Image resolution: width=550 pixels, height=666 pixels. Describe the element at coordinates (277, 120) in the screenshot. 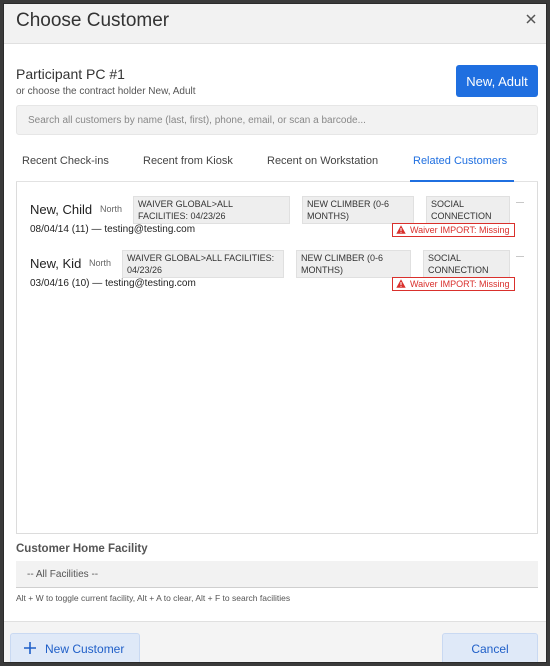

I see `customer-search-input` at that location.